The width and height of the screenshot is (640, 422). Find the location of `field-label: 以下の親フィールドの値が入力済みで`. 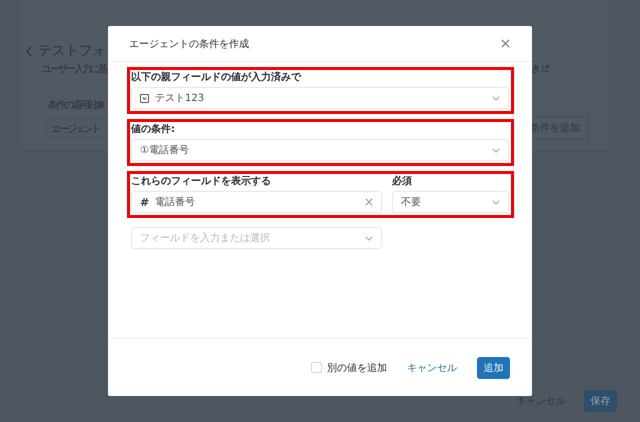

field-label: 以下の親フィールドの値が入力済みで is located at coordinates (216, 77).